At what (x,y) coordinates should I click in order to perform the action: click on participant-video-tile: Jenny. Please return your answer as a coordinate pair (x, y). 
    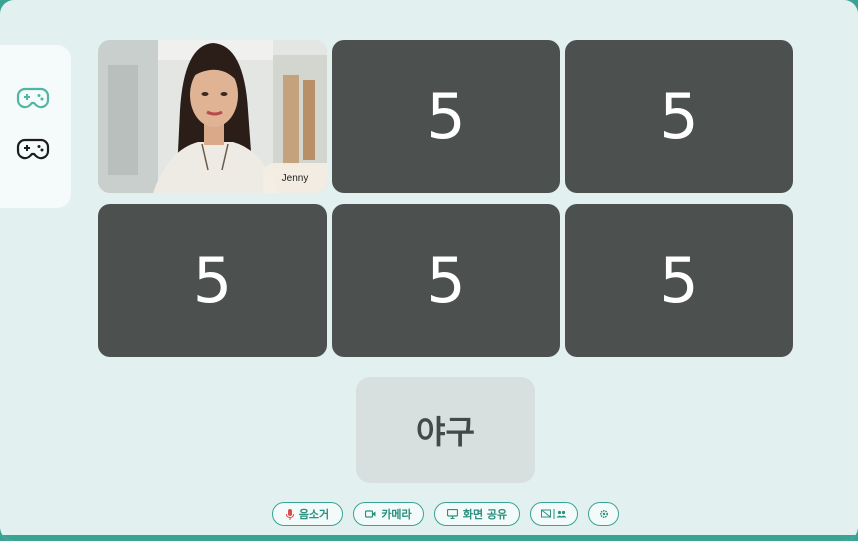
    Looking at the image, I should click on (212, 116).